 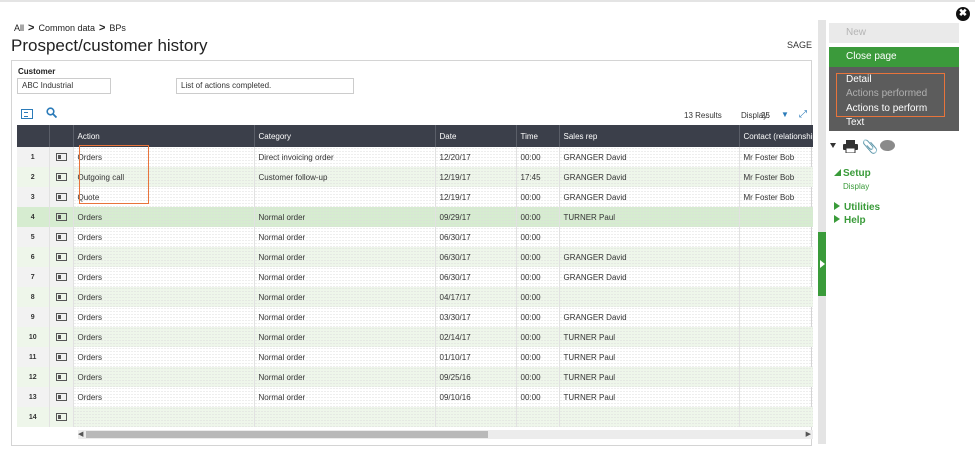 I want to click on close-icon: ✖, so click(x=963, y=14).